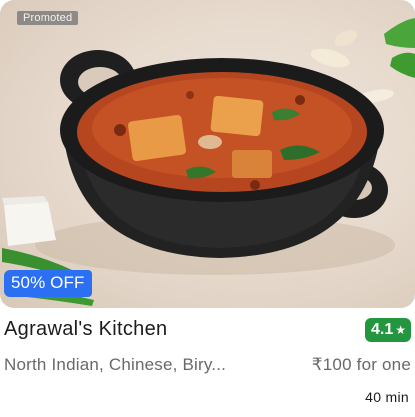 The image size is (415, 417). Describe the element at coordinates (361, 364) in the screenshot. I see `price-for-one: ₹100 for one` at that location.